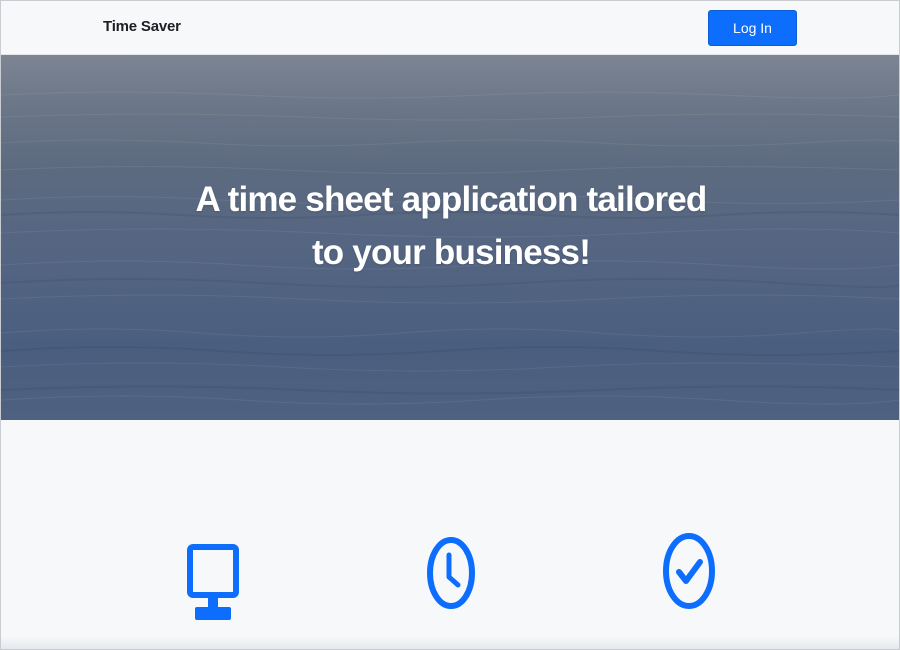  Describe the element at coordinates (450, 643) in the screenshot. I see `bottom-shadow` at that location.